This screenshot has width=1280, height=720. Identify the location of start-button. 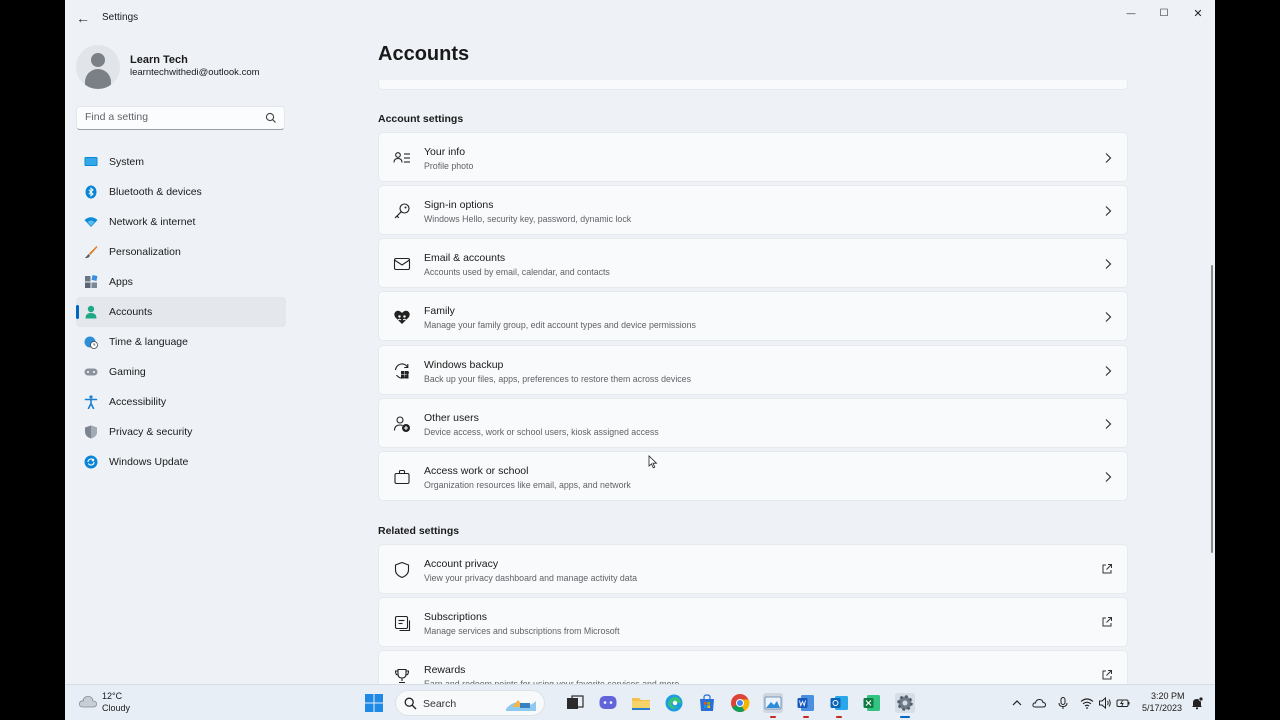
(374, 703).